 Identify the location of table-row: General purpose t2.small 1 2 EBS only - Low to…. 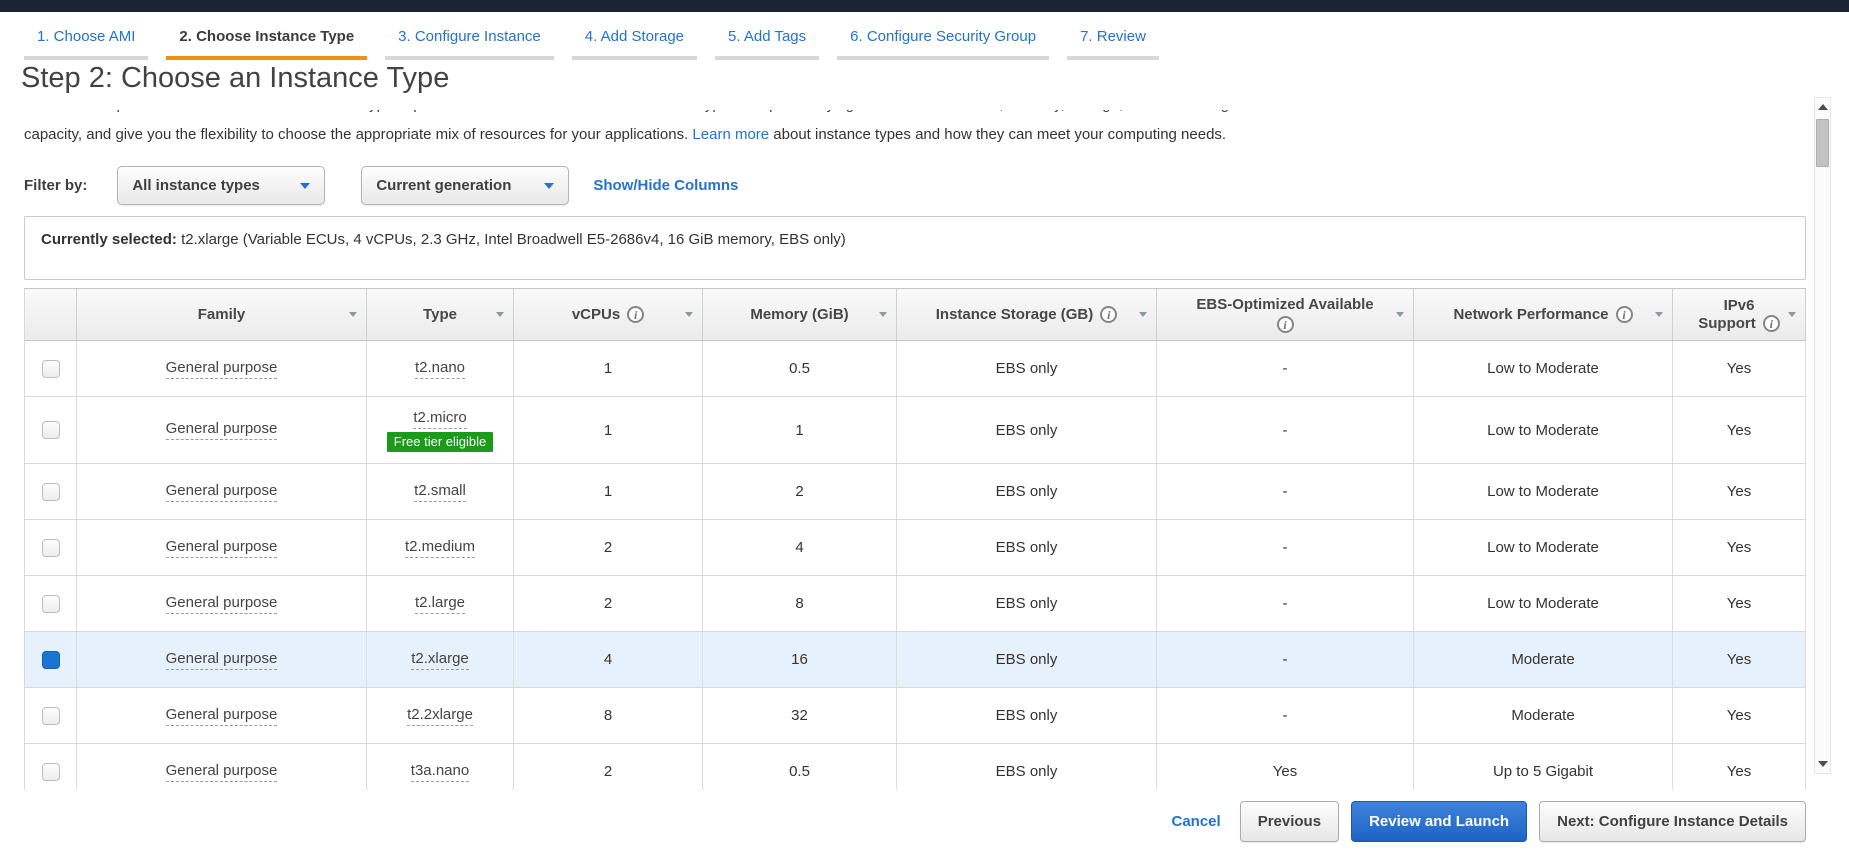
(915, 492).